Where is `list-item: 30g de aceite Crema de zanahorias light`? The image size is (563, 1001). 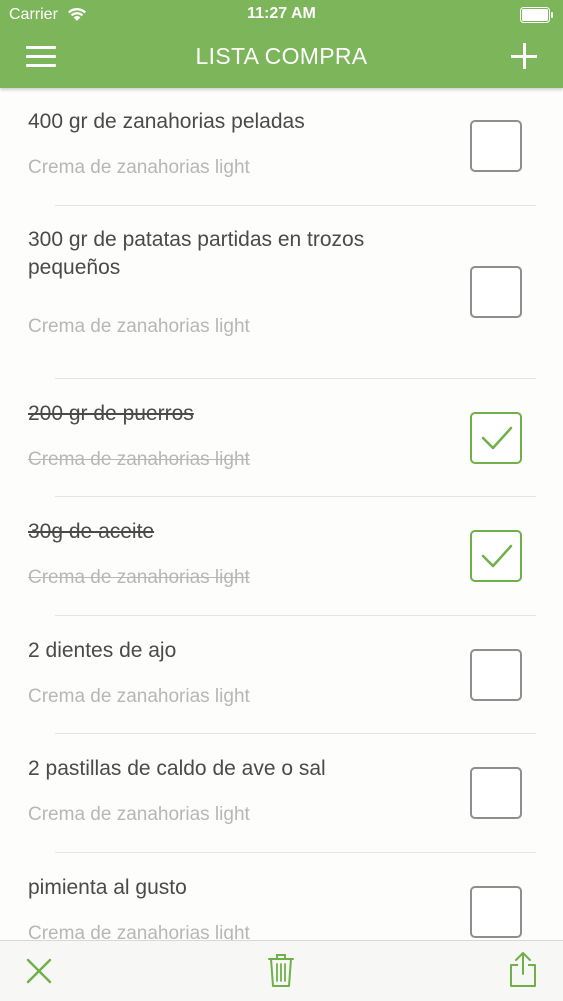
list-item: 30g de aceite Crema de zanahorias light is located at coordinates (281, 556).